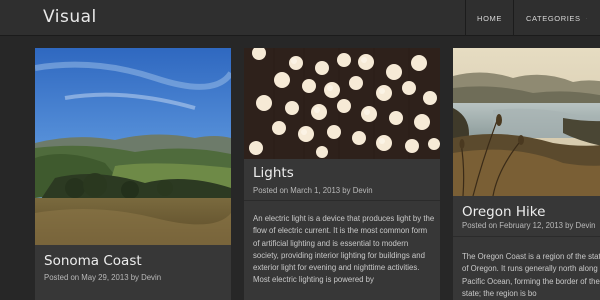 The height and width of the screenshot is (300, 600). I want to click on nav-home: HOME, so click(489, 18).